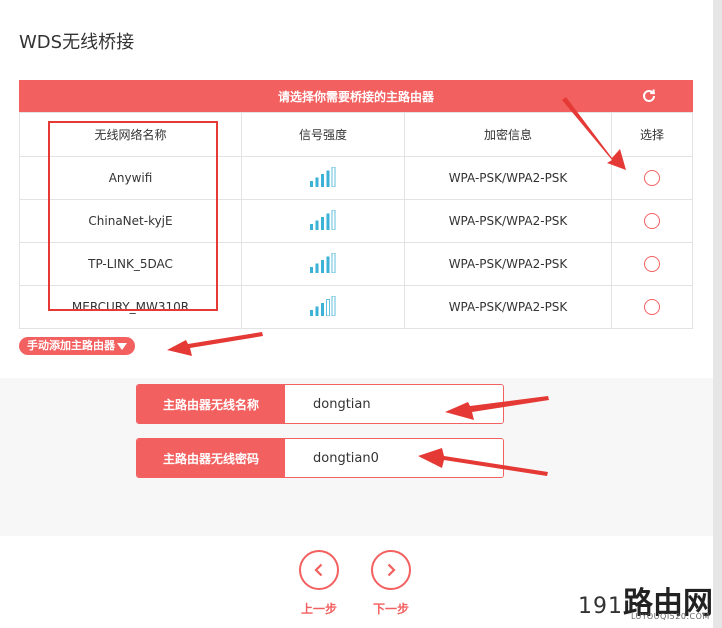  Describe the element at coordinates (215, 344) in the screenshot. I see `arrow-to-manual-add` at that location.